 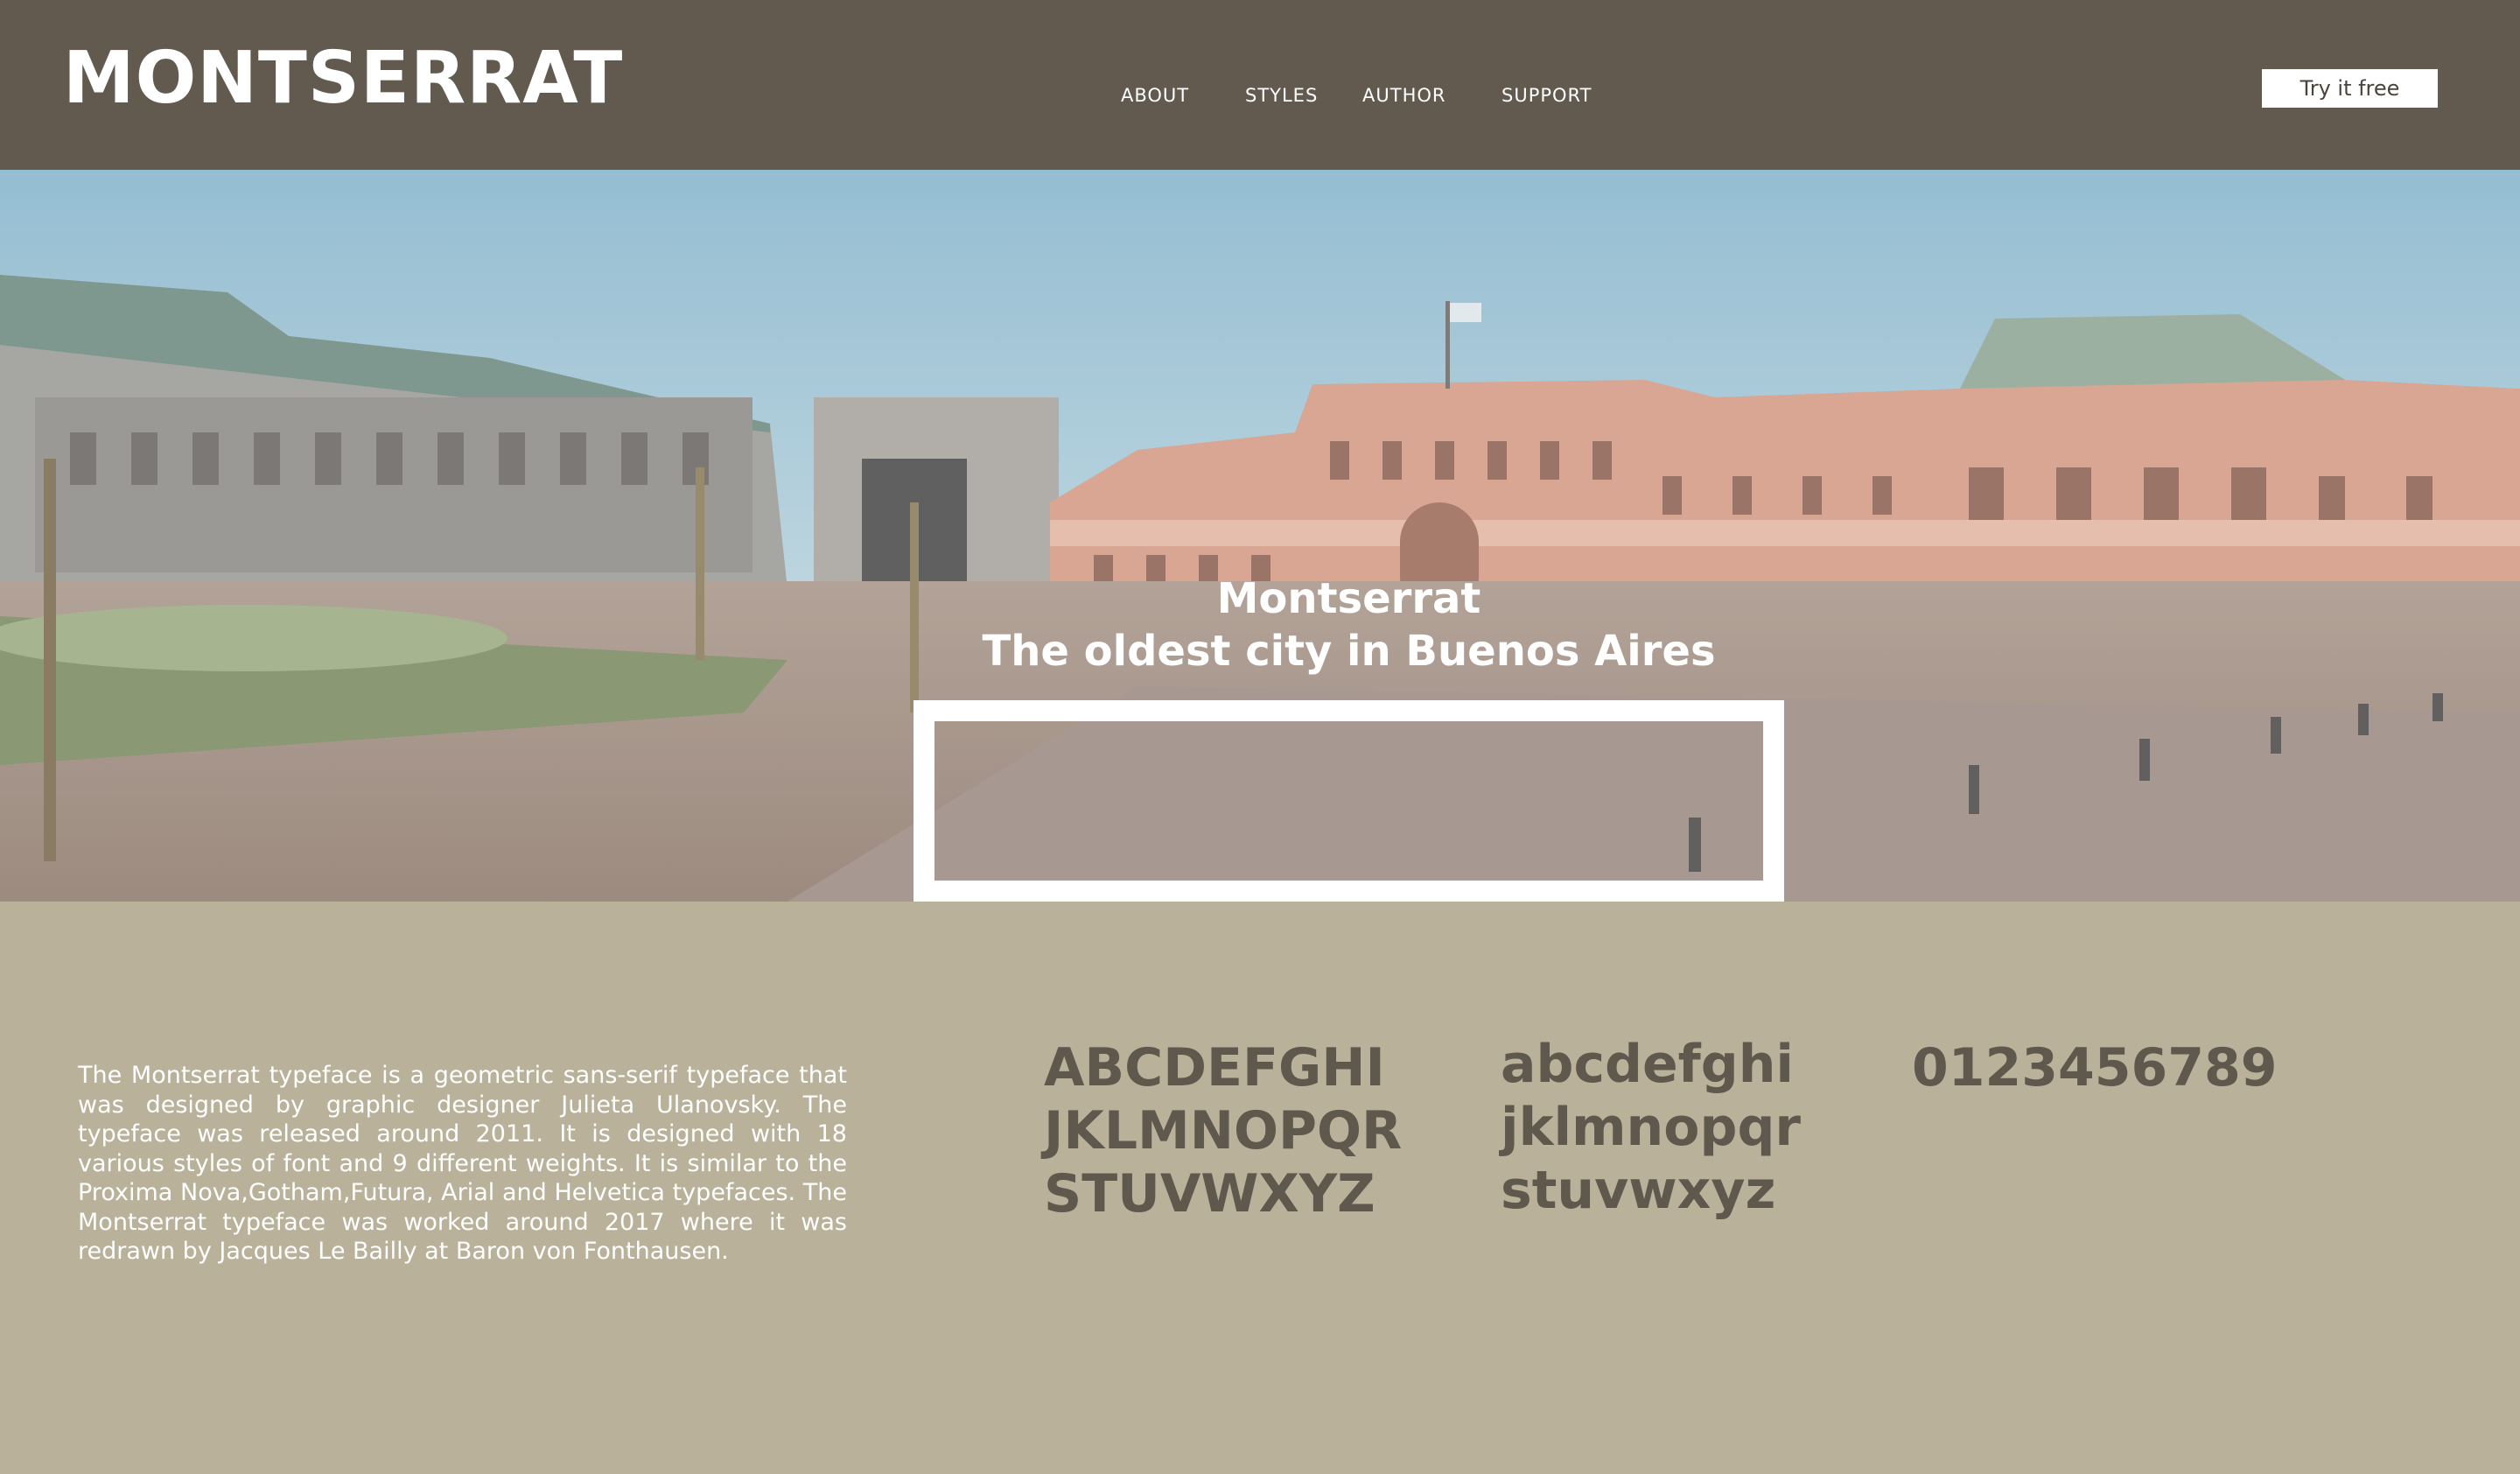 I want to click on uppercase-line-1: ABCDEFGHI, so click(x=1214, y=1067).